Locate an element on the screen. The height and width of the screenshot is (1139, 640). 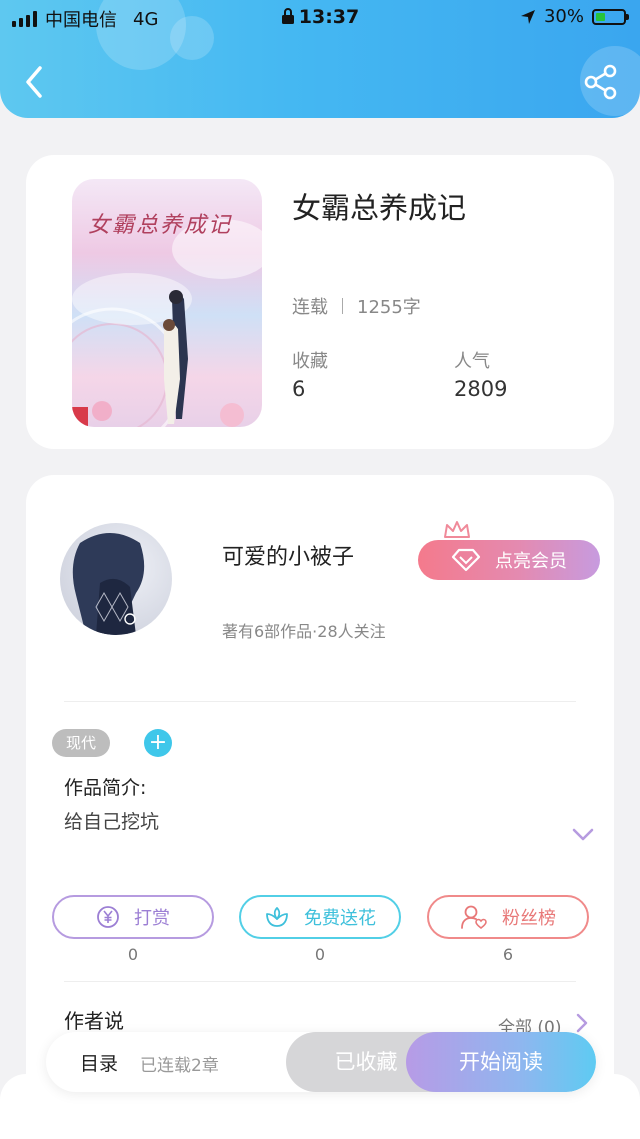
share-icon is located at coordinates (601, 82).